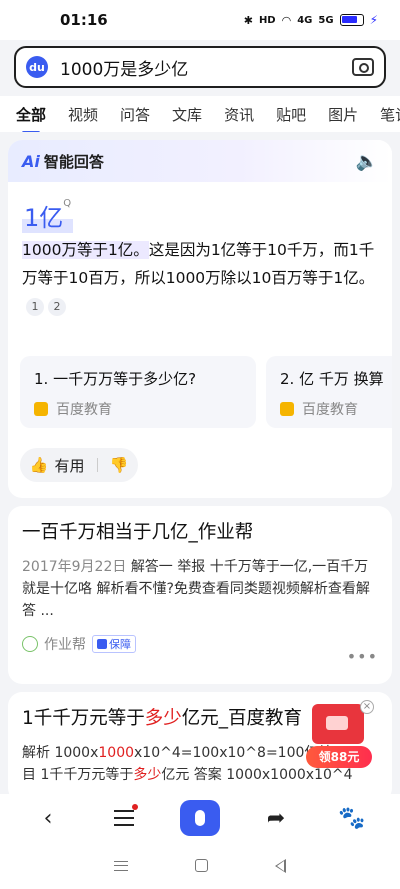  I want to click on search-mini-icon: Q, so click(67, 203).